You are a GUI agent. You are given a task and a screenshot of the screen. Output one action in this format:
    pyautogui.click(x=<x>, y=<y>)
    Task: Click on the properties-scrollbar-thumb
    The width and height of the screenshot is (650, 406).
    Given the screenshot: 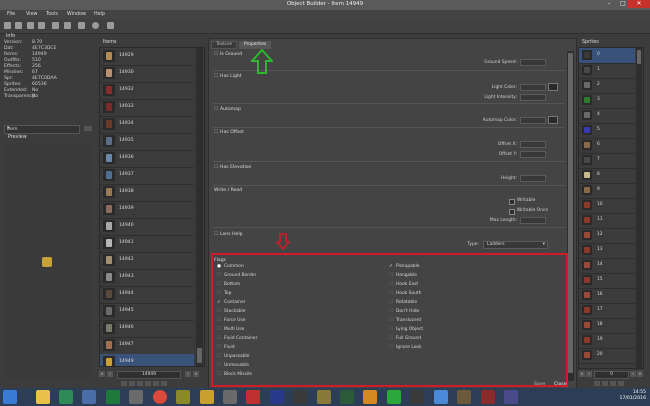 What is the action you would take?
    pyautogui.click(x=570, y=213)
    